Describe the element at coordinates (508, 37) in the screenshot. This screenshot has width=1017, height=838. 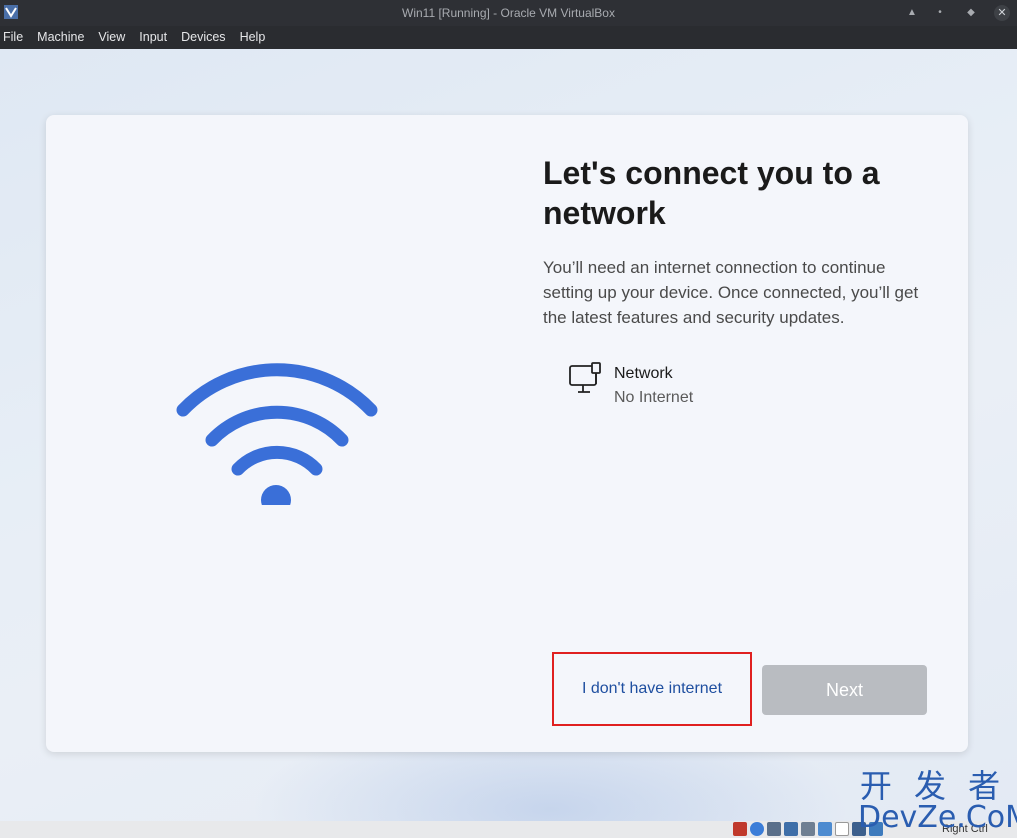
I see `menu-bar: File Machine View Input Devices Help` at that location.